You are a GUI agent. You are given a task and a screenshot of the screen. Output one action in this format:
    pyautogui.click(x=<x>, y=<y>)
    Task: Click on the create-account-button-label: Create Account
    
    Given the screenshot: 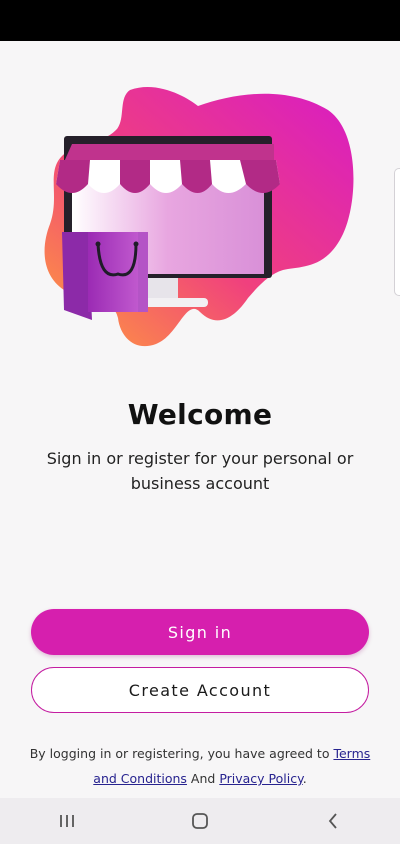 What is the action you would take?
    pyautogui.click(x=200, y=690)
    